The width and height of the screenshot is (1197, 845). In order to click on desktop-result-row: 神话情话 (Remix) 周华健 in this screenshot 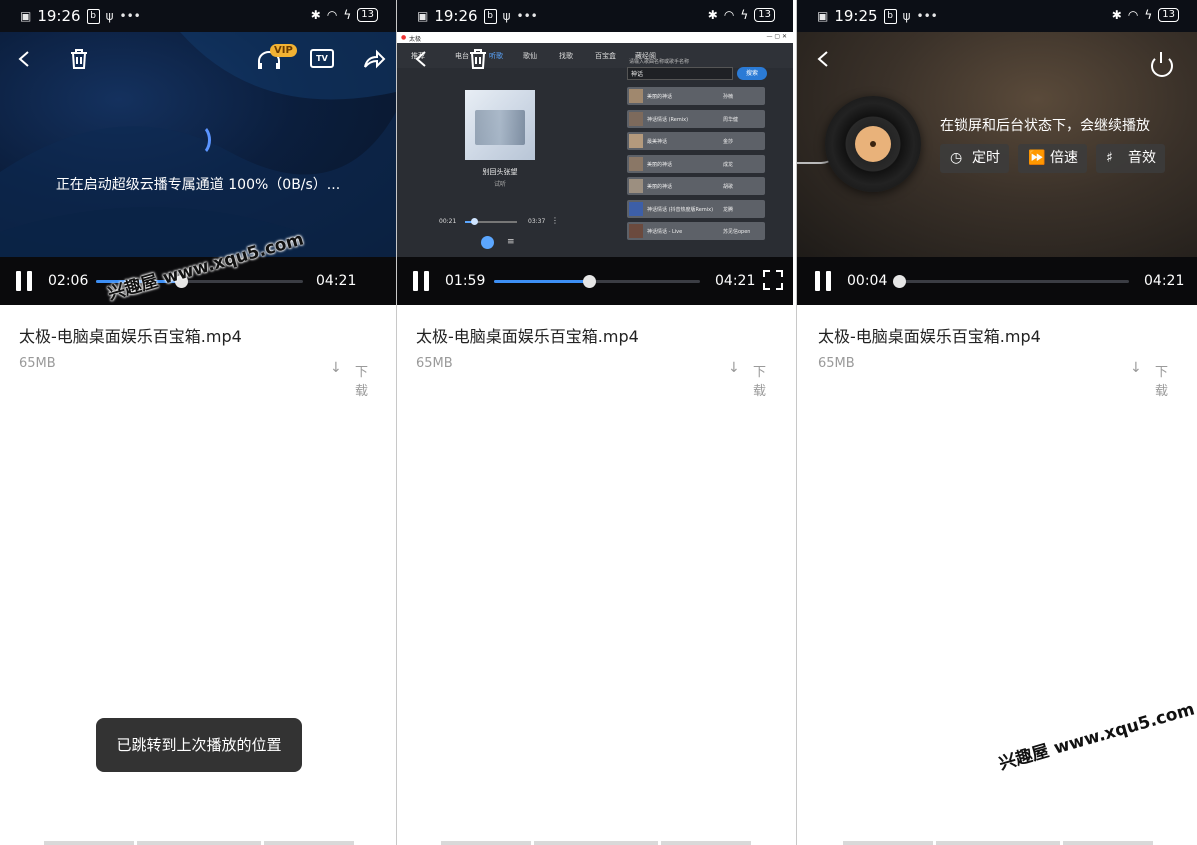, I will do `click(696, 118)`.